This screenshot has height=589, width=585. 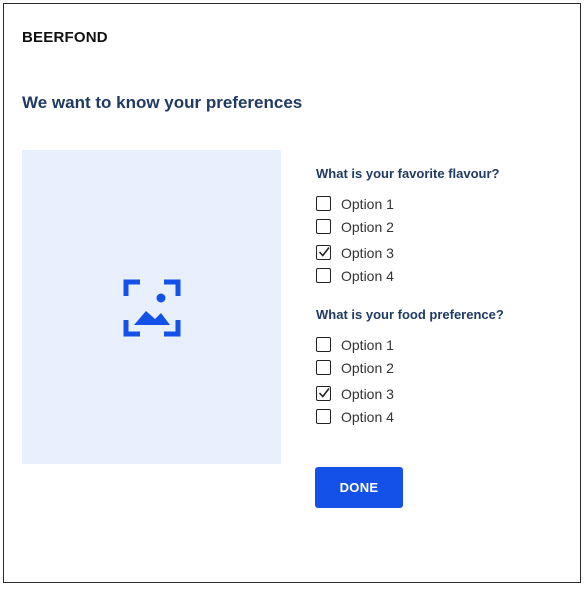 I want to click on question-label: What is your favorite flavour?, so click(x=408, y=173).